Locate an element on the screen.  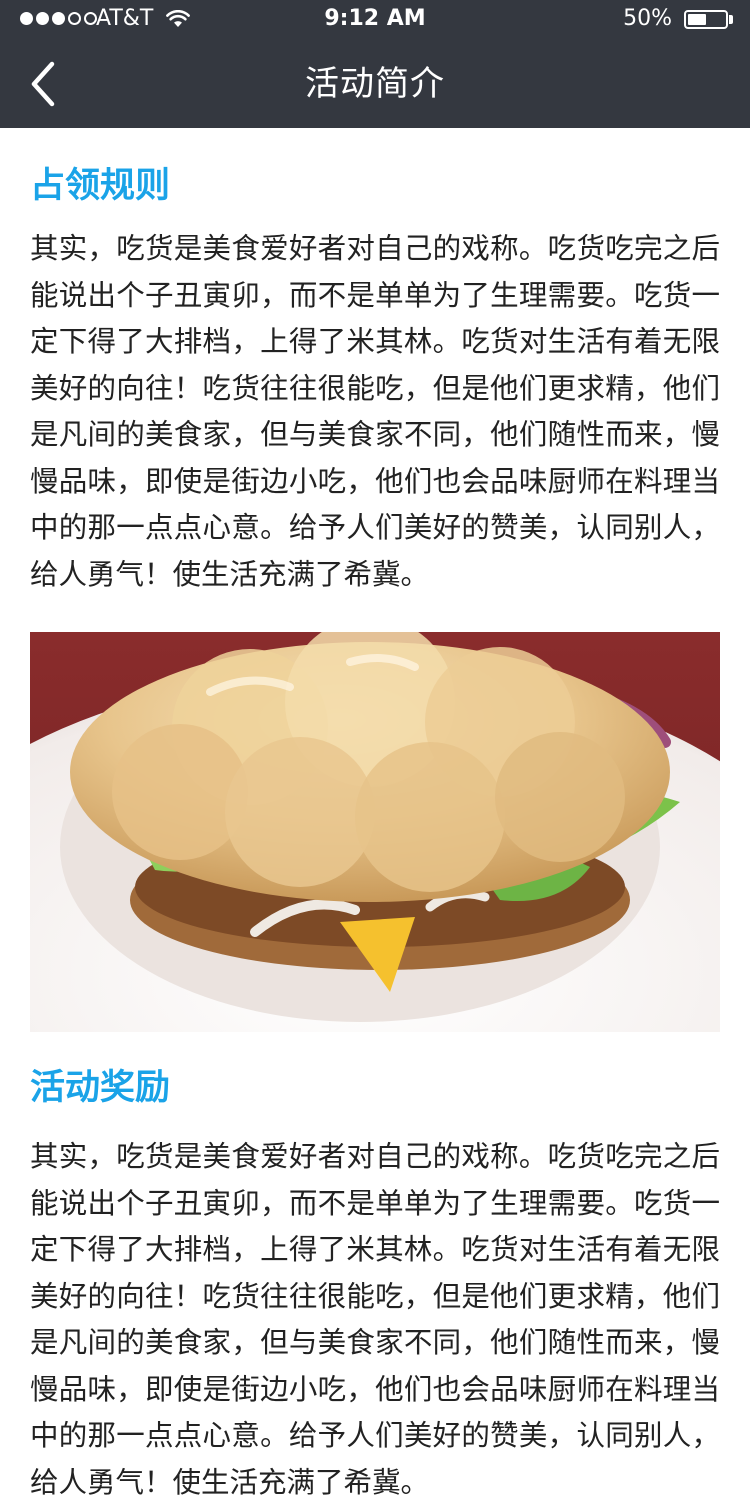
section-heading-rewards: 活动奖励 is located at coordinates (100, 1088).